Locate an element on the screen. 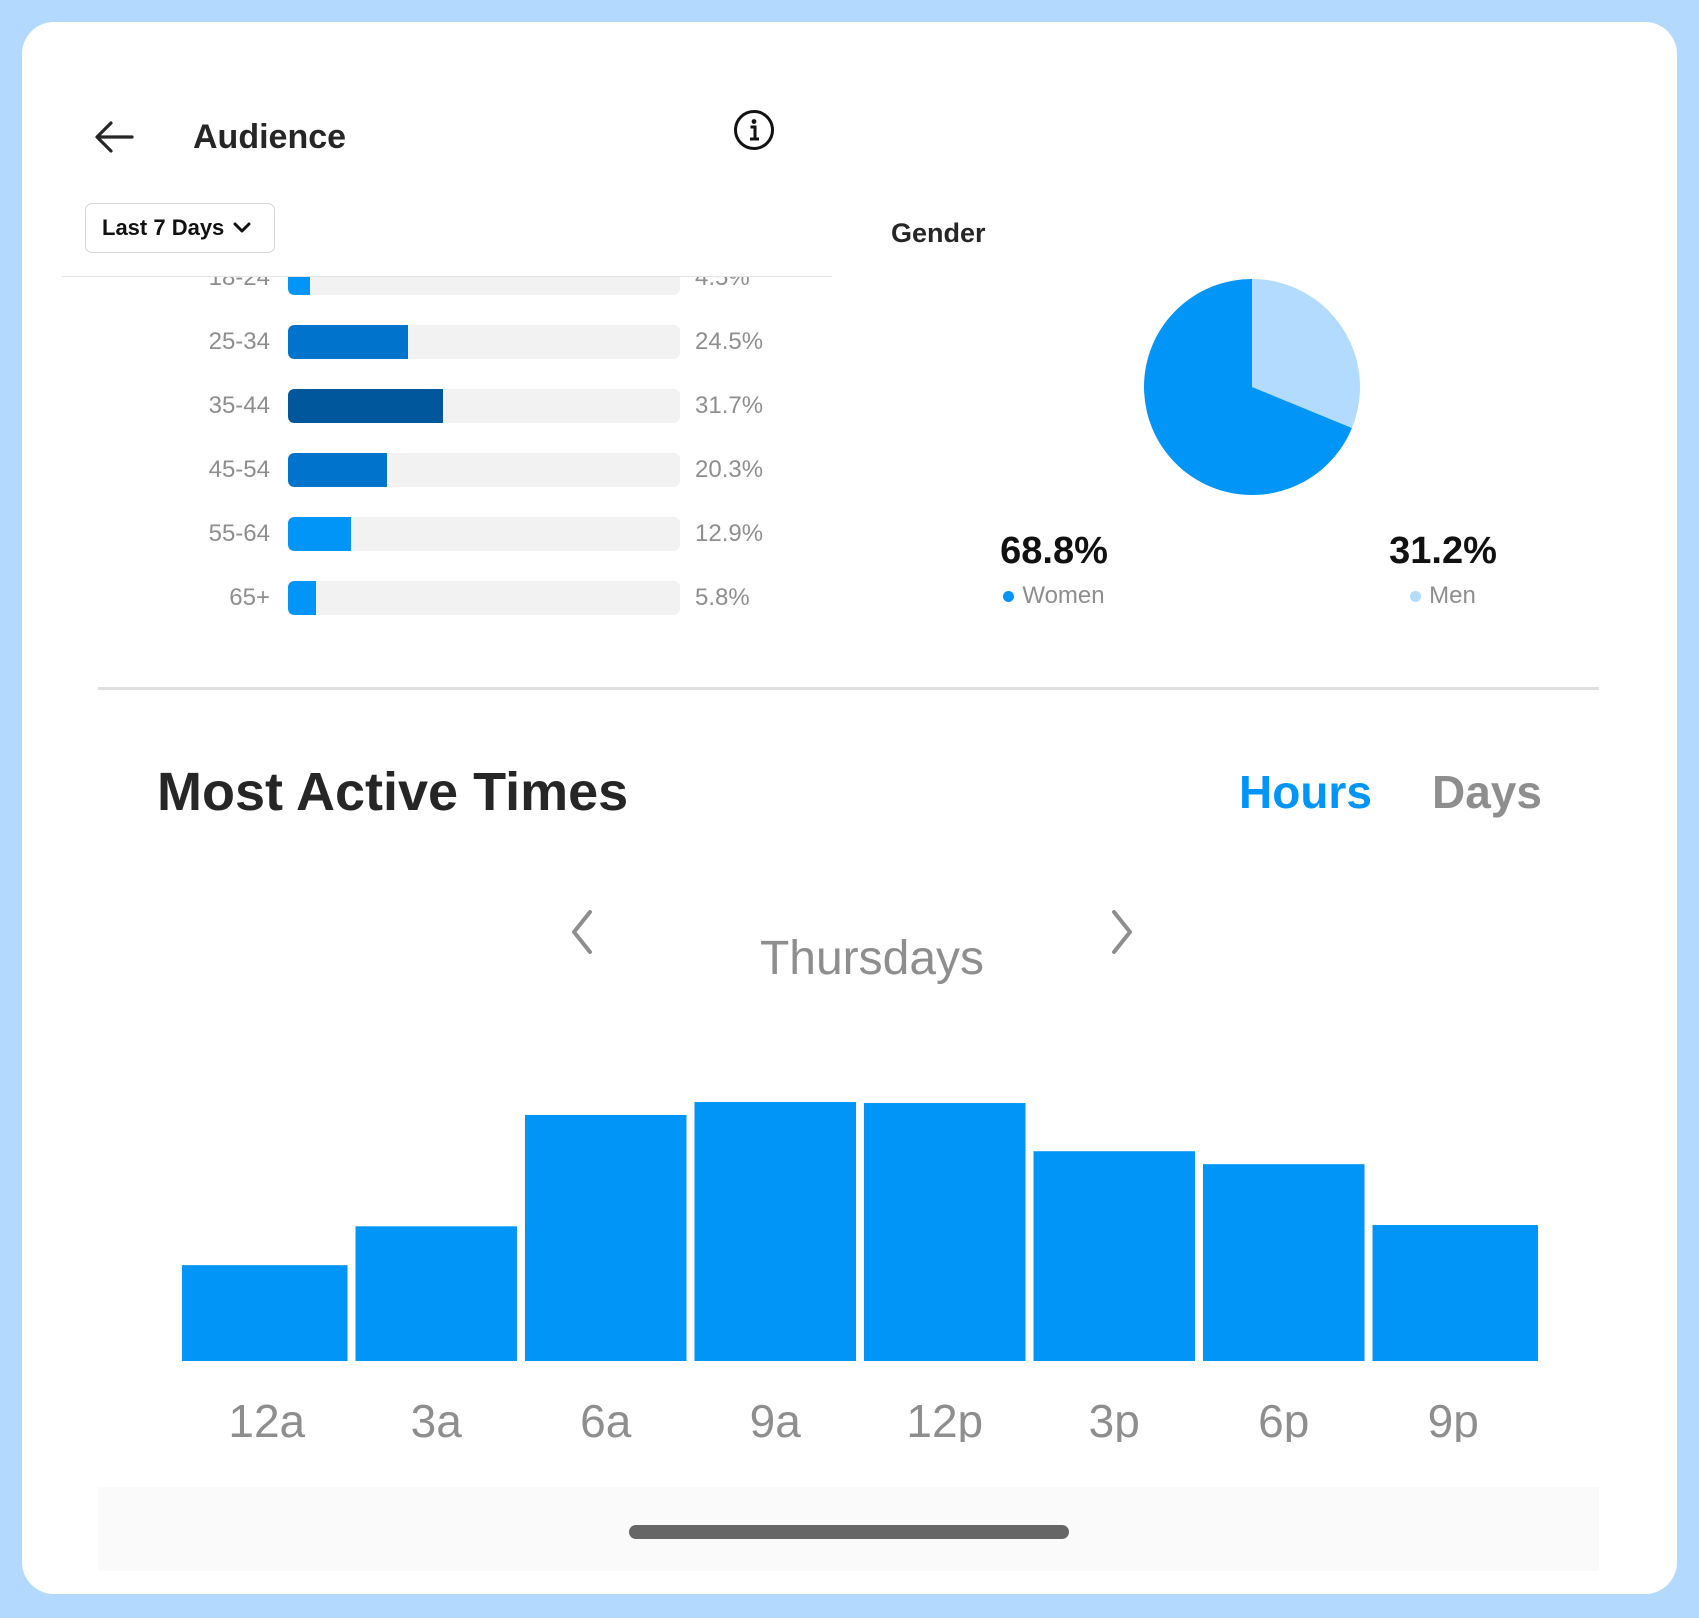  page-title: Audience is located at coordinates (270, 137).